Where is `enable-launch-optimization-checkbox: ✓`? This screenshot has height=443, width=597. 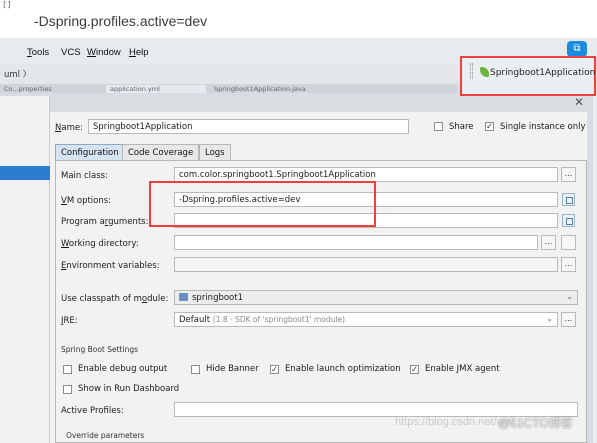 enable-launch-optimization-checkbox: ✓ is located at coordinates (274, 369).